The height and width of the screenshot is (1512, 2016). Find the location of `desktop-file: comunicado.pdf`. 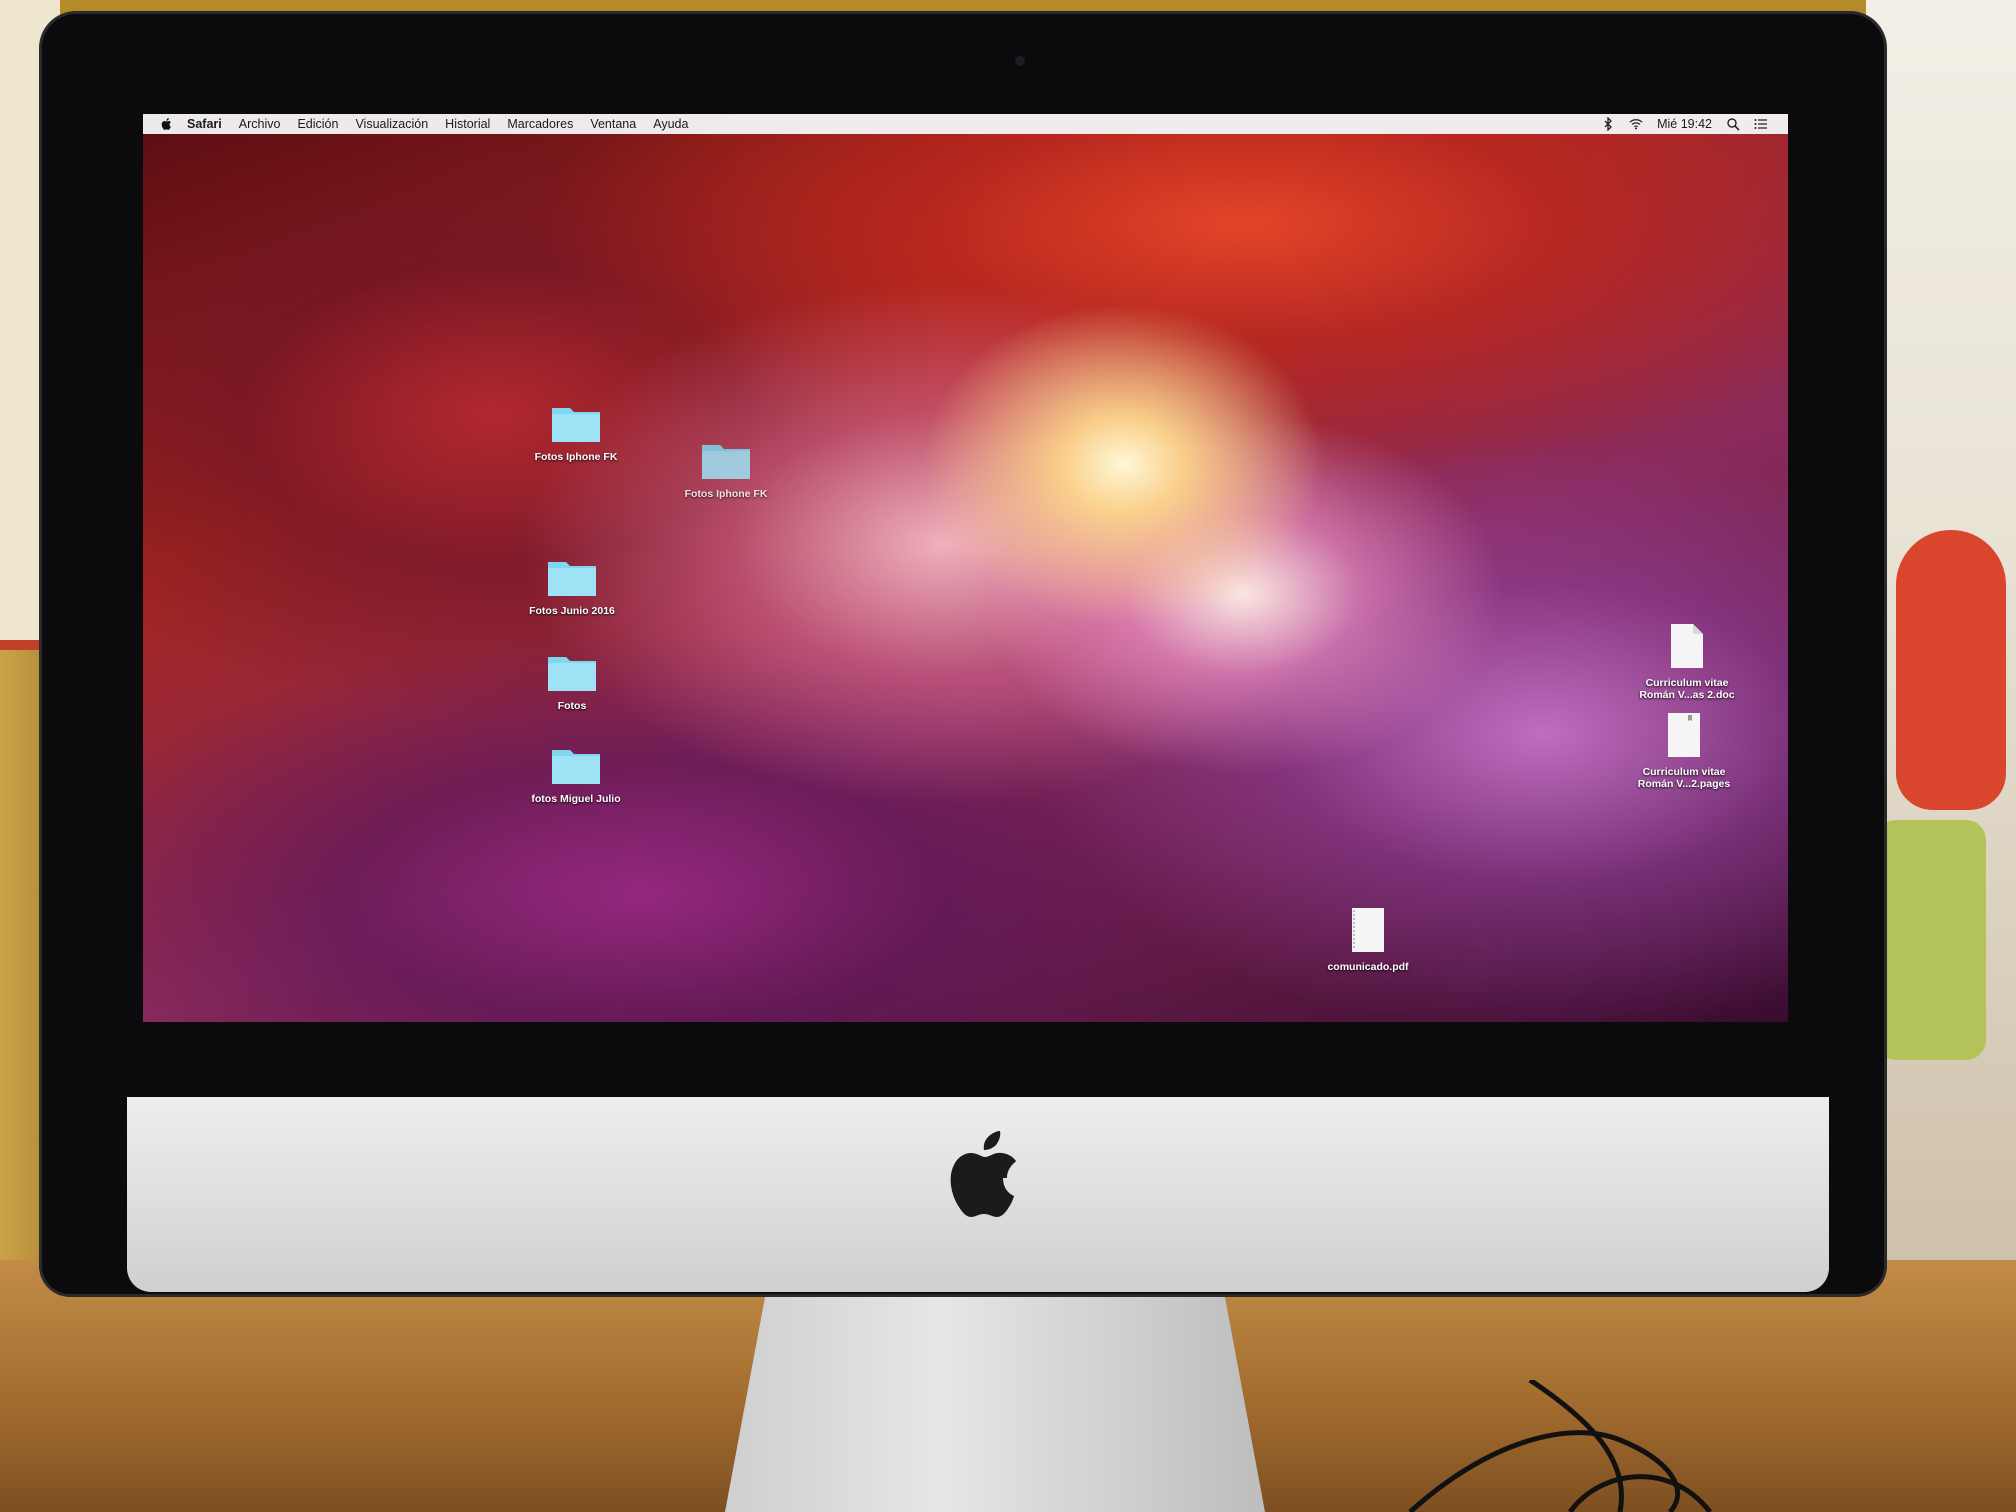

desktop-file: comunicado.pdf is located at coordinates (1368, 939).